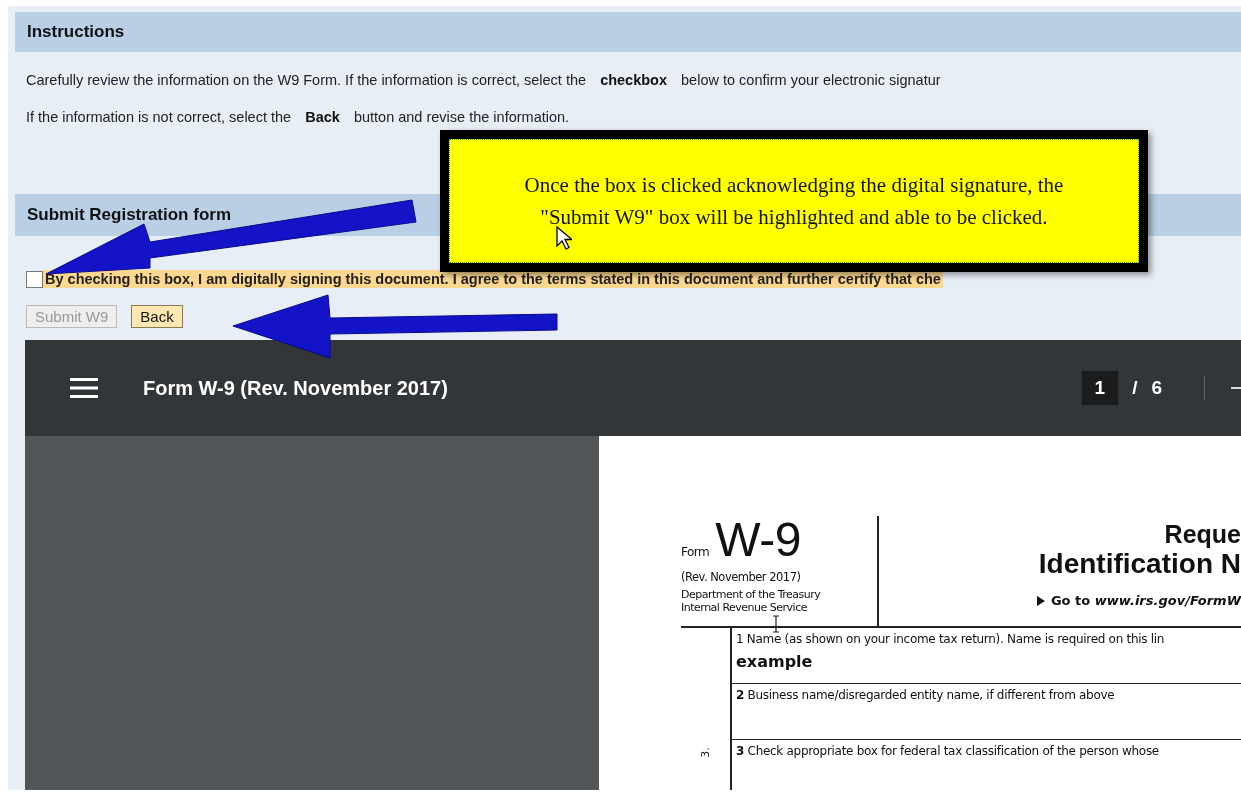 This screenshot has width=1241, height=796. I want to click on revision-text: (Rev. November 2017), so click(741, 577).